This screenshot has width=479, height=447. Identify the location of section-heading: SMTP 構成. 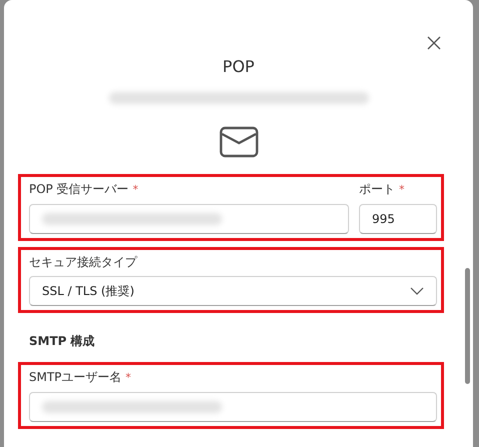
(61, 341).